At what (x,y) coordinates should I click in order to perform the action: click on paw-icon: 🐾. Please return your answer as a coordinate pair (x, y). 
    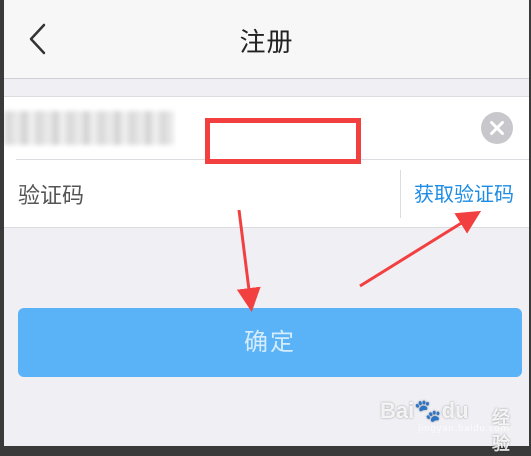
    Looking at the image, I should click on (428, 410).